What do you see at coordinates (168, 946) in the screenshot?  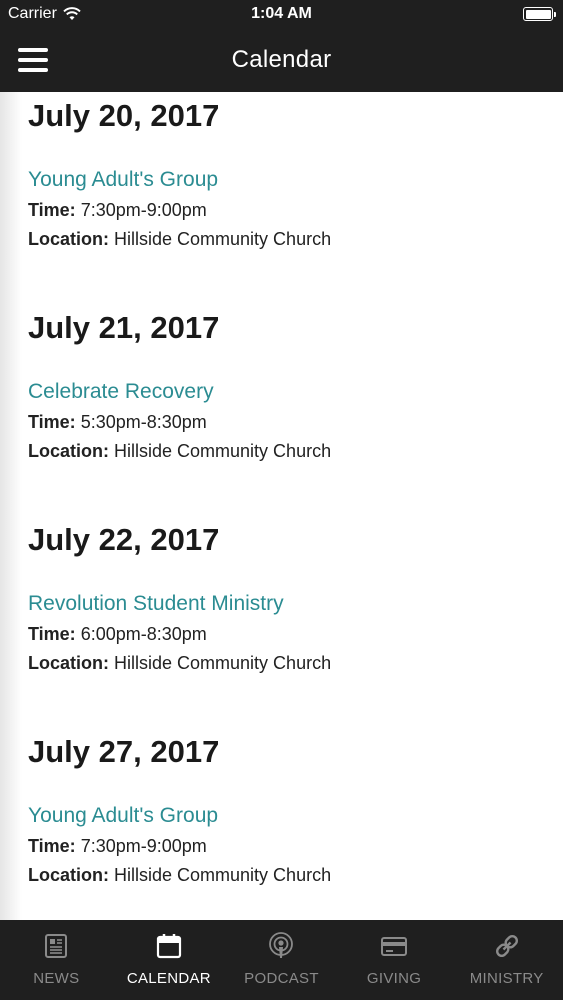 I see `calendar-icon` at bounding box center [168, 946].